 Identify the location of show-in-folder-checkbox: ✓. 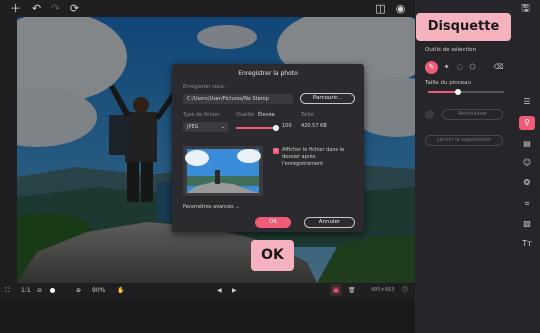
(276, 151).